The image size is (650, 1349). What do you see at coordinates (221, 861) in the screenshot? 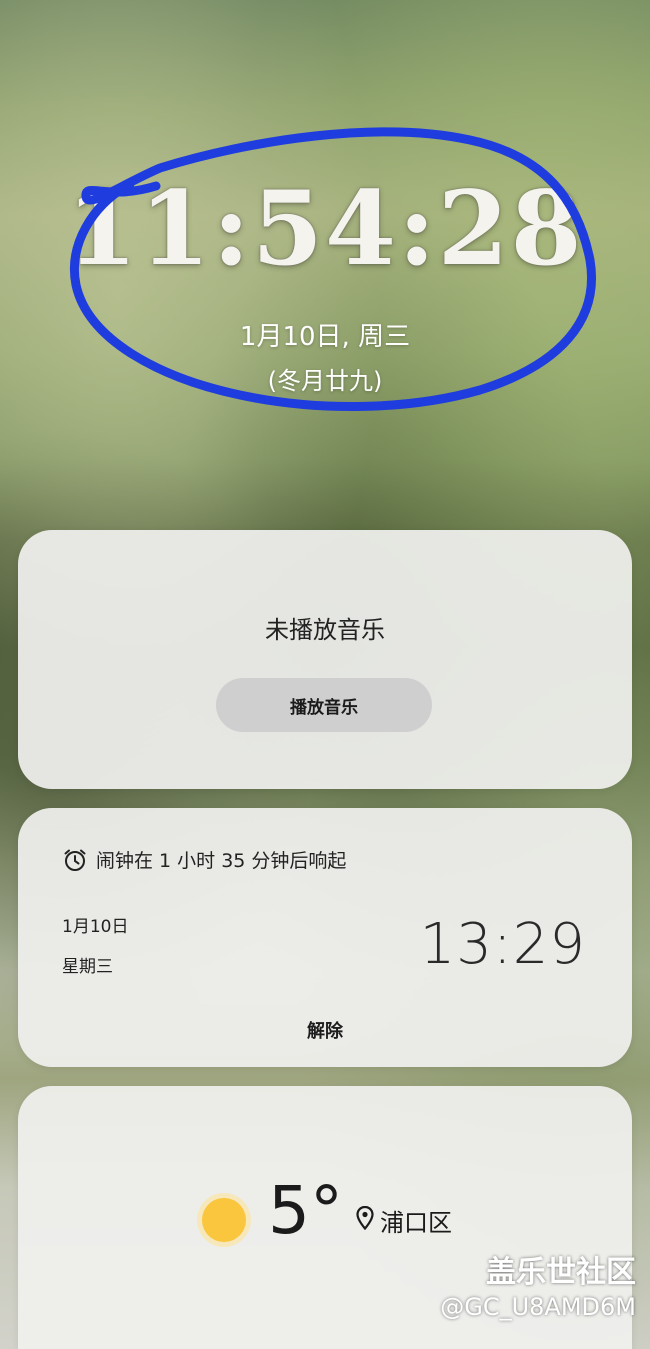
I see `alarm-countdown-text: 闹钟在 1 小时 35 分钟后响起` at bounding box center [221, 861].